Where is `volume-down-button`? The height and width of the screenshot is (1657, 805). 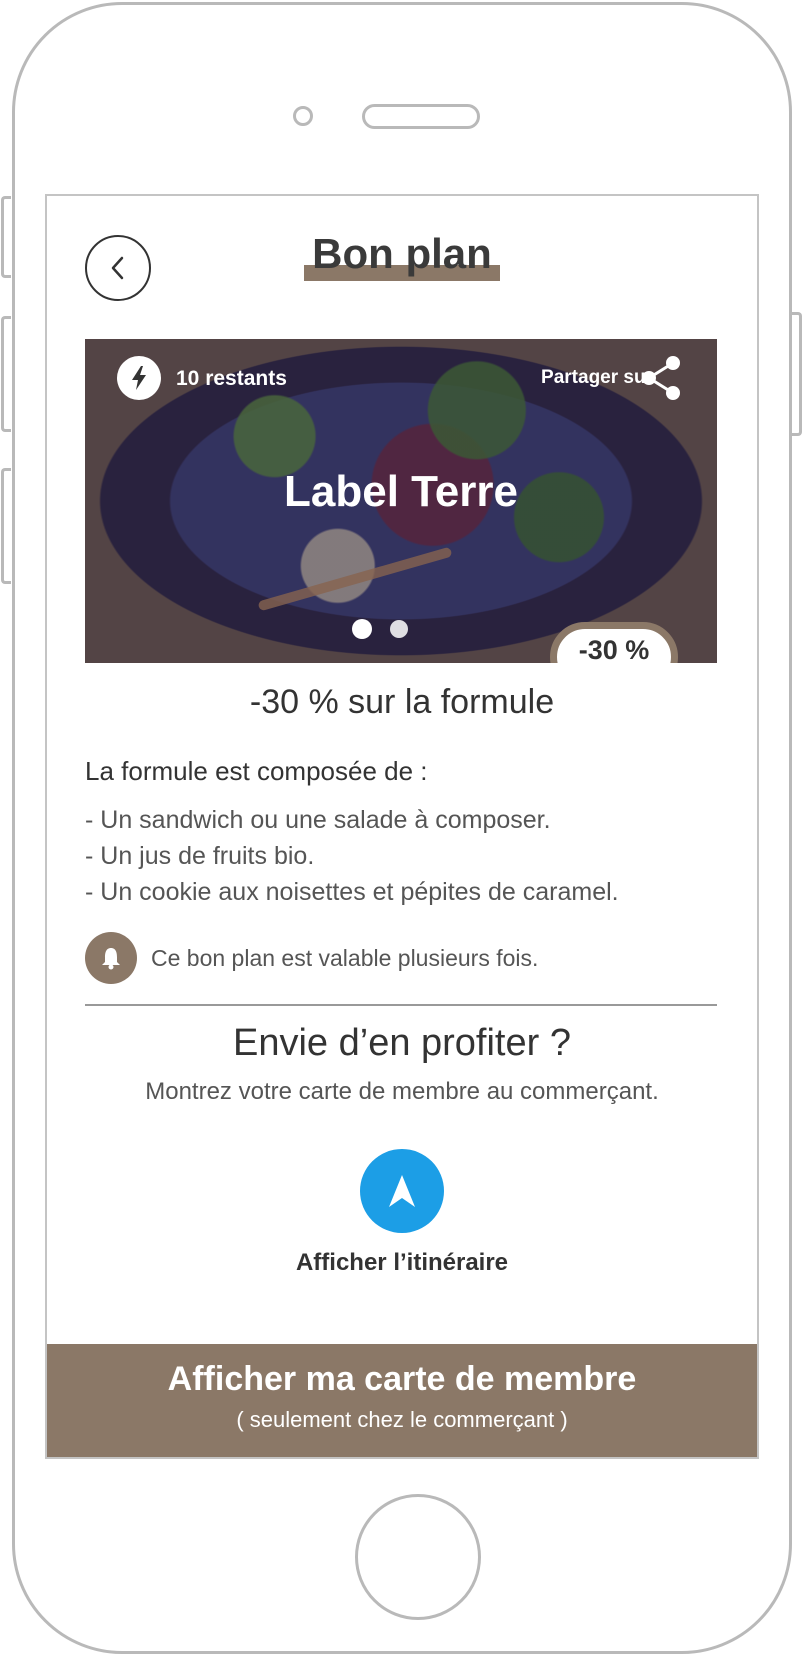
volume-down-button is located at coordinates (6, 526).